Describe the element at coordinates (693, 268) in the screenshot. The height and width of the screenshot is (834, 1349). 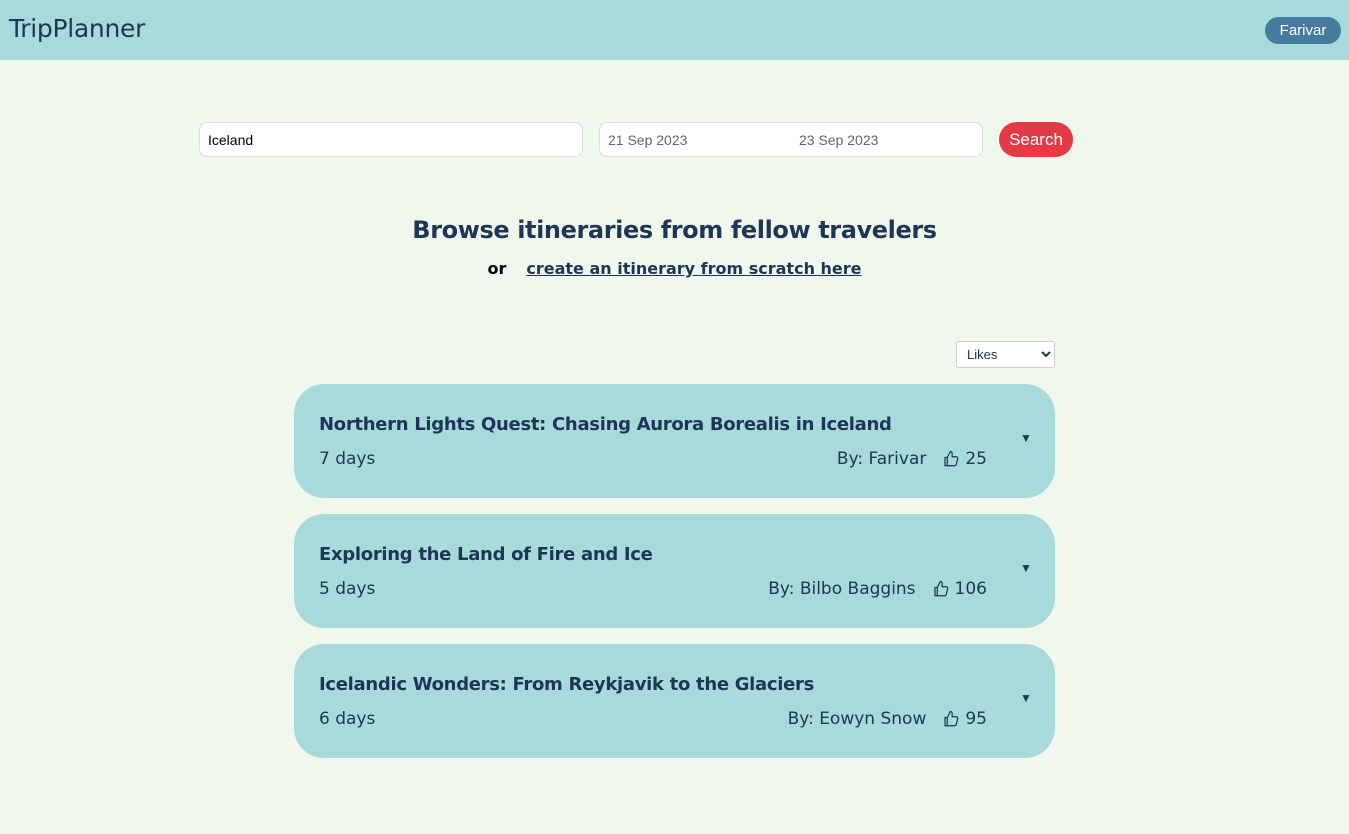
I see `create-itinerary-link: create an itinerary from scratch here` at that location.